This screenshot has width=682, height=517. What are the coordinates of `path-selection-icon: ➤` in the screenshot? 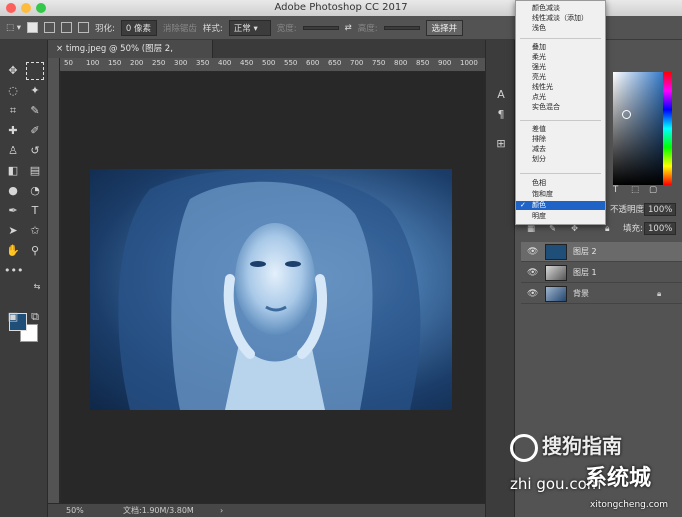 It's located at (13, 231).